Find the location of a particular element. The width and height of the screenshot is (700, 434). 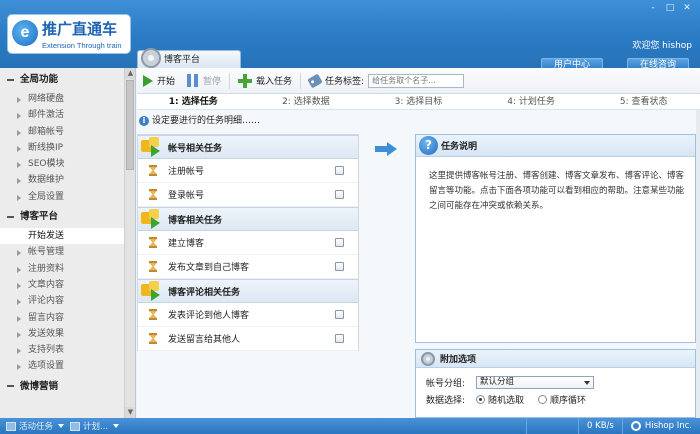

sidebar-item-netdisk: 网络硬盘 is located at coordinates (62, 99).